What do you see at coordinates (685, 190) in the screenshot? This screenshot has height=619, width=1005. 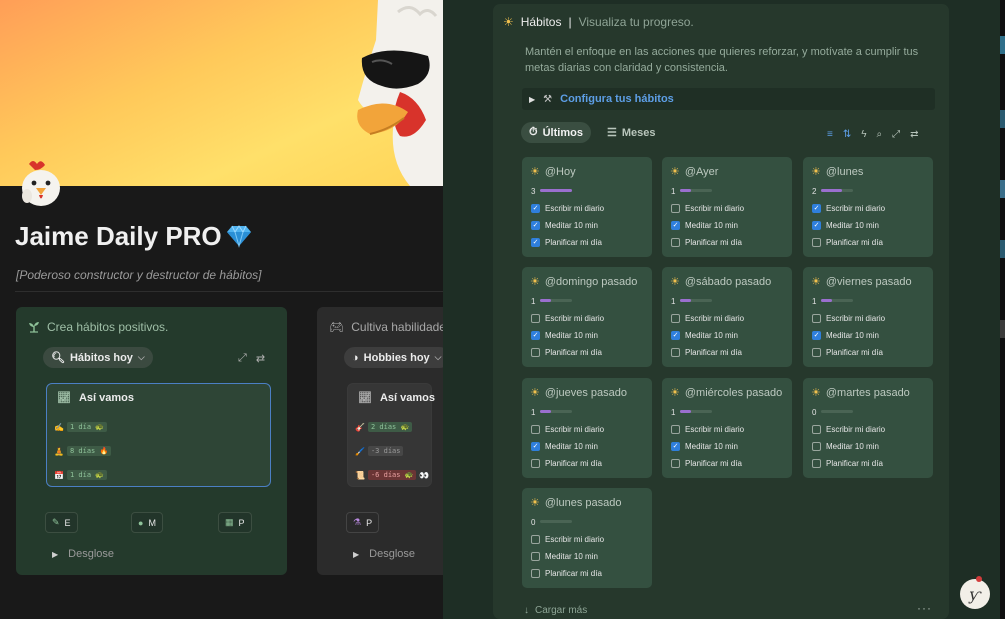 I see `progress-fill` at bounding box center [685, 190].